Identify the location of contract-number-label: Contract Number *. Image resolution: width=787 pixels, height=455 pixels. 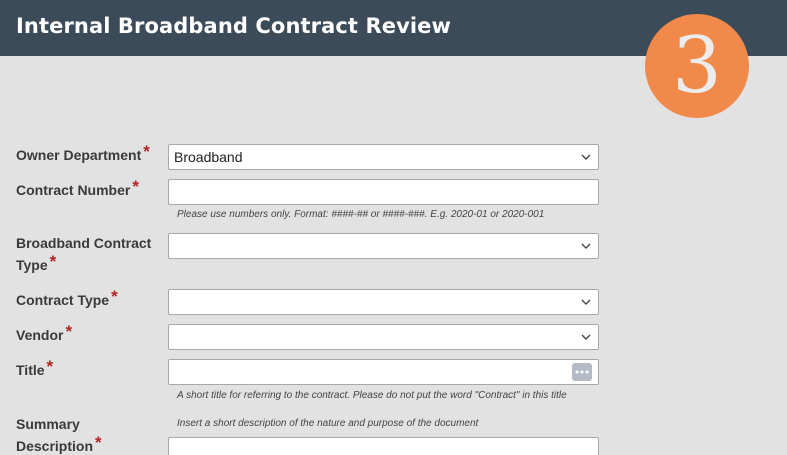
(77, 187).